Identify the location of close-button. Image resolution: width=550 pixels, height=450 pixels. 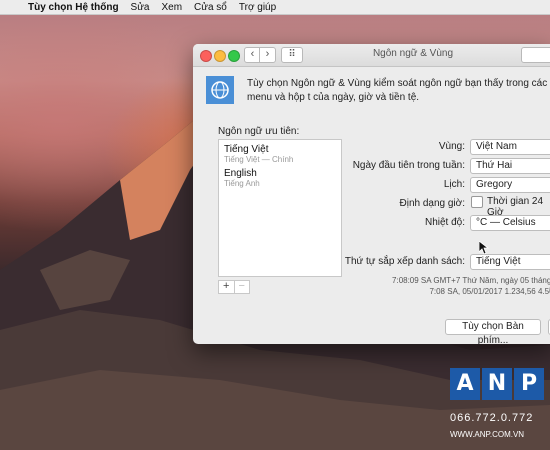
(206, 56).